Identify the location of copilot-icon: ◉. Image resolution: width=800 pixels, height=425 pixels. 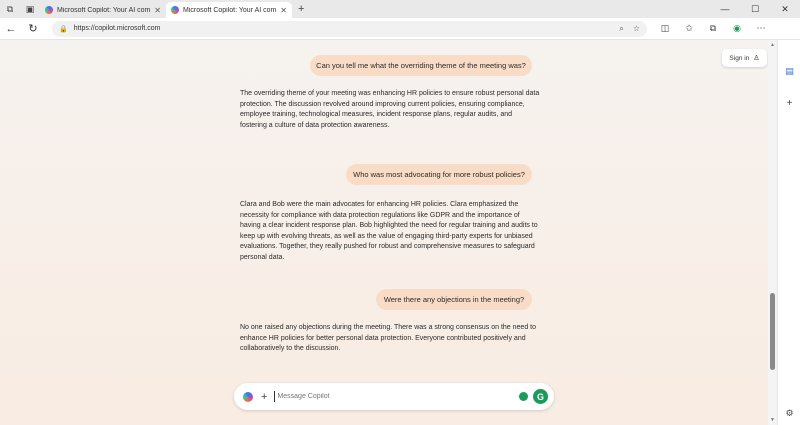
(737, 29).